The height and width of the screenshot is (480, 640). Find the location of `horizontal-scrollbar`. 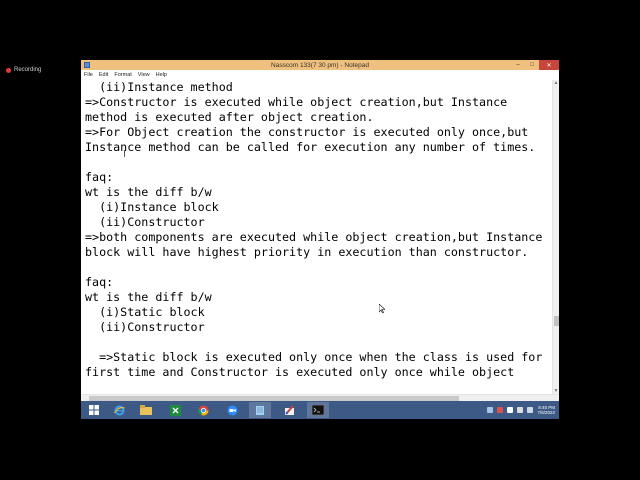

horizontal-scrollbar is located at coordinates (320, 397).